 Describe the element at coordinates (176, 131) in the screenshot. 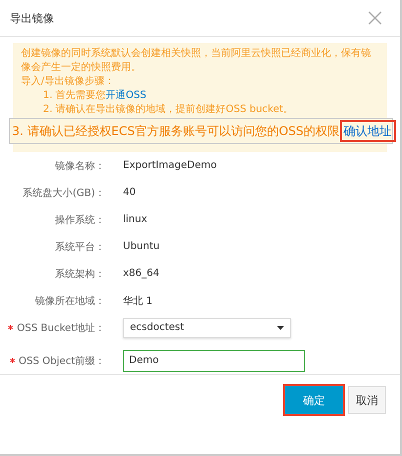

I see `callout-text: 3. 请确认已经授权ECS官方服务账号可以访问您的OSS的权限` at that location.